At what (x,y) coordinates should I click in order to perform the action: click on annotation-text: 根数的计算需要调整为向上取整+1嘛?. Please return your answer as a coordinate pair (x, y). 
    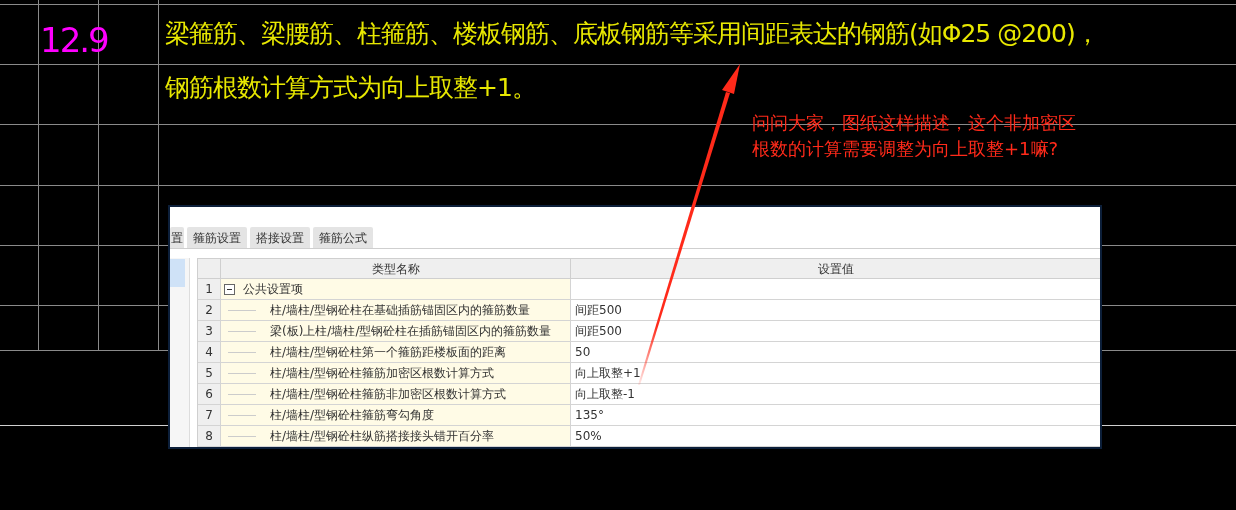
    Looking at the image, I should click on (906, 149).